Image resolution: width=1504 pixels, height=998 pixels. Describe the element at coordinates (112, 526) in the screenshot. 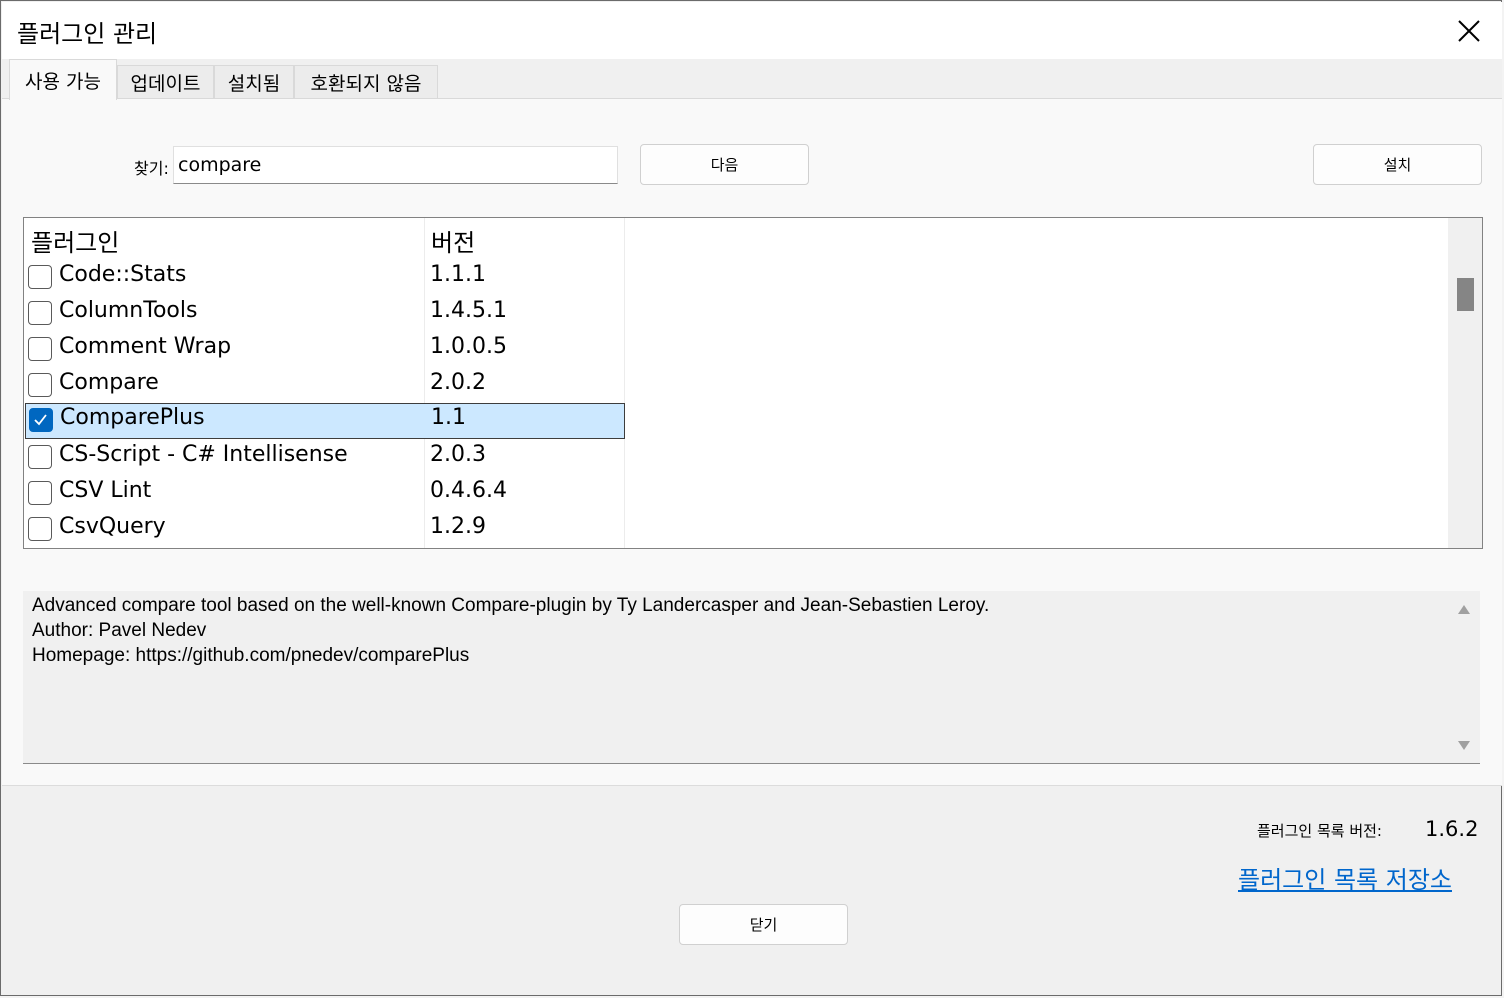

I see `plugin-name: CsvQuery` at that location.